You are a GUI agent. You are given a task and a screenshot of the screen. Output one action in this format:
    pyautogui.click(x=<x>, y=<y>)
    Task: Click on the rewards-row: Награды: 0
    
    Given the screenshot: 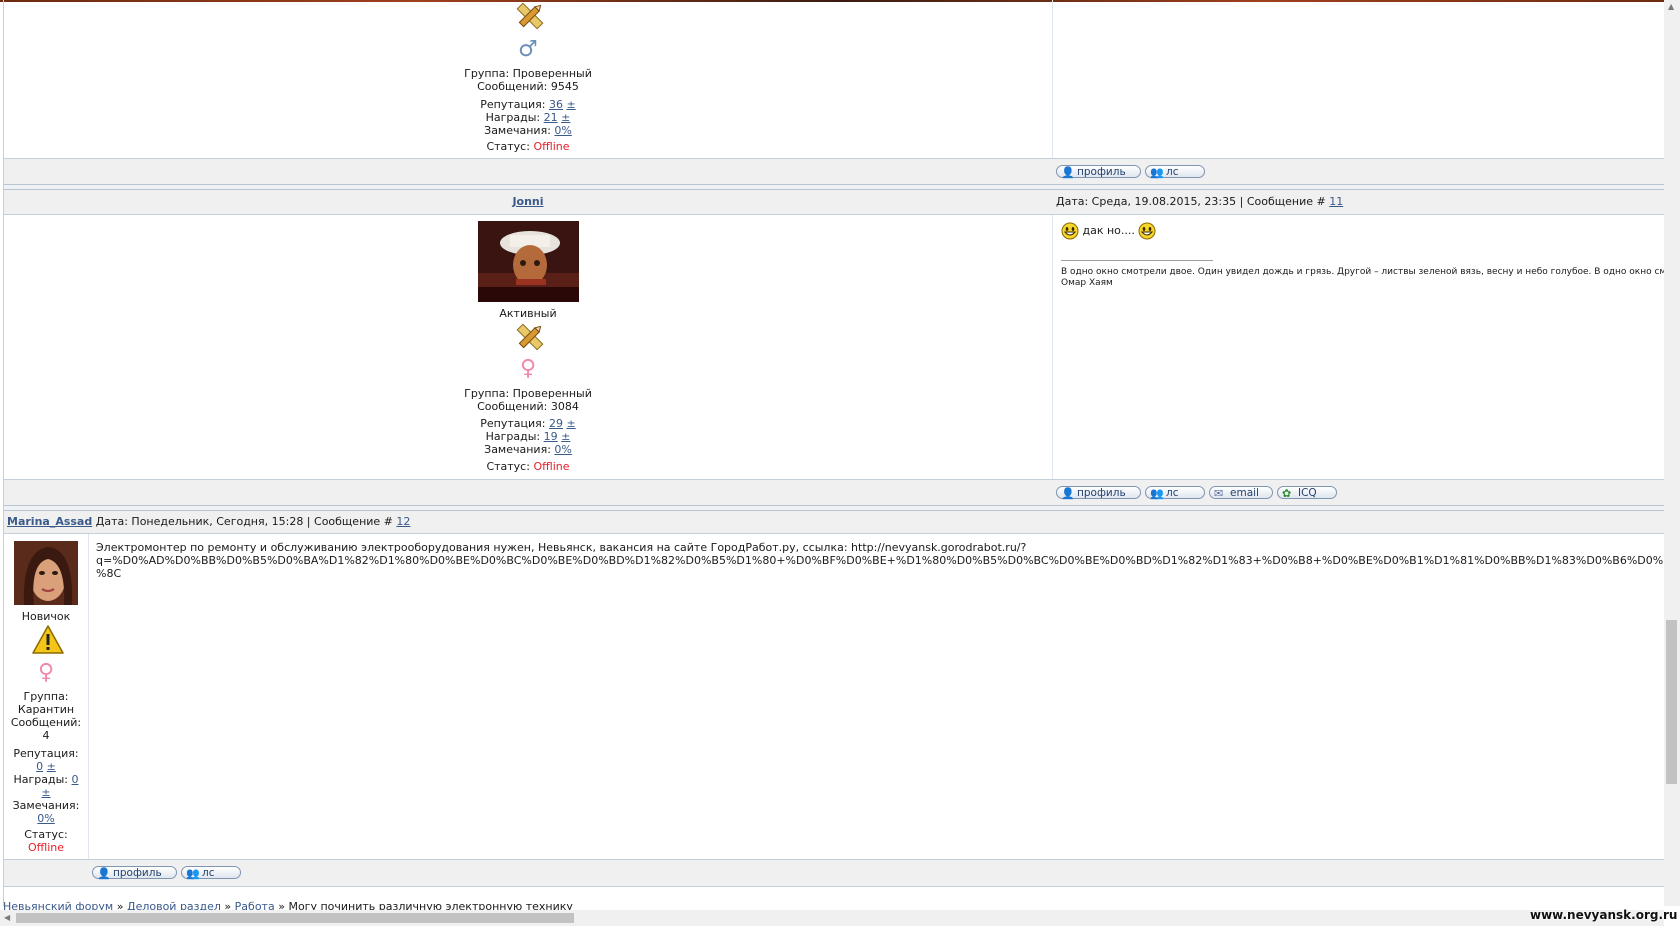 What is the action you would take?
    pyautogui.click(x=46, y=779)
    